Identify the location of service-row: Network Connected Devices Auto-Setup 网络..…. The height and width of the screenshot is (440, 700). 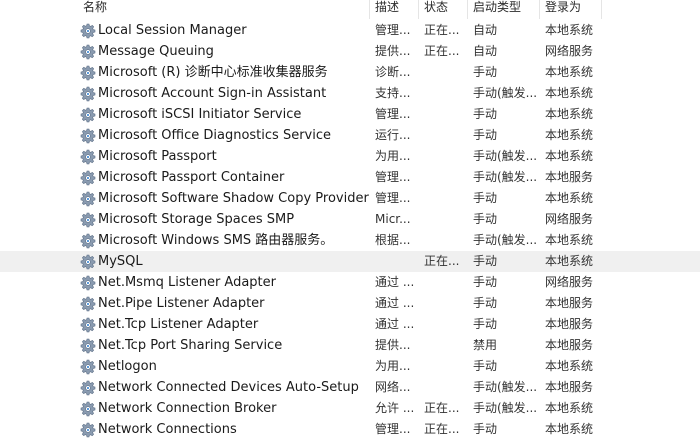
(350, 387).